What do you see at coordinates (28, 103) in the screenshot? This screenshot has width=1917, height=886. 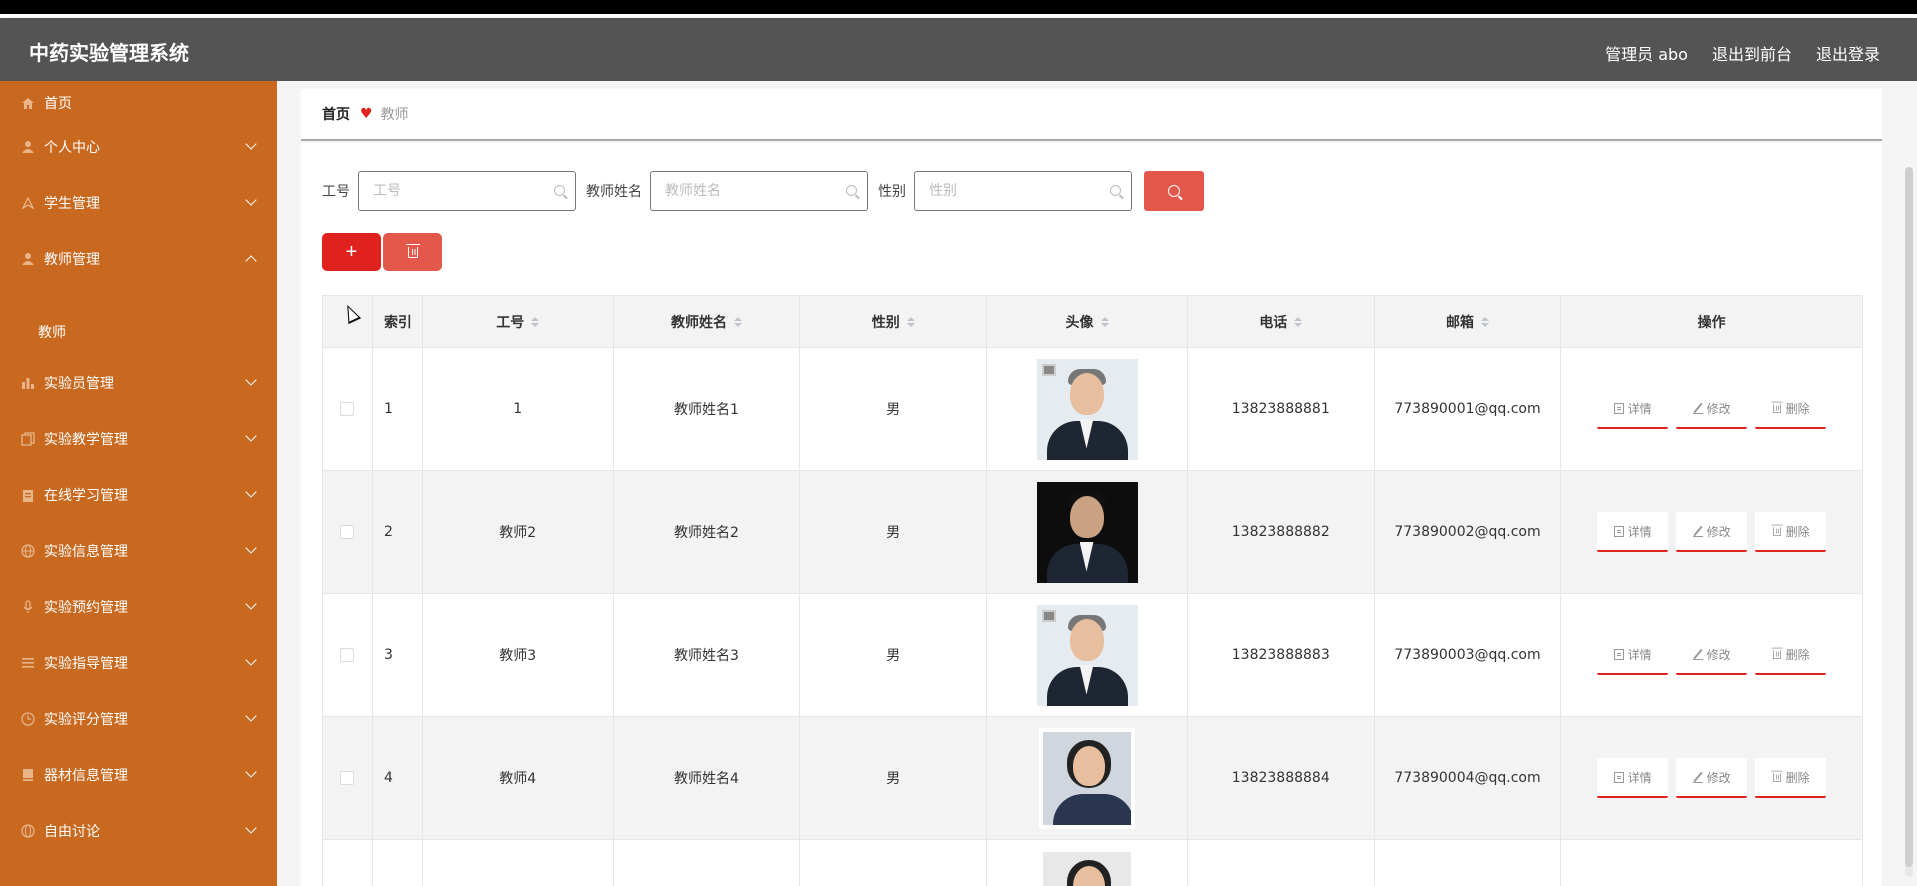 I see `home-icon` at bounding box center [28, 103].